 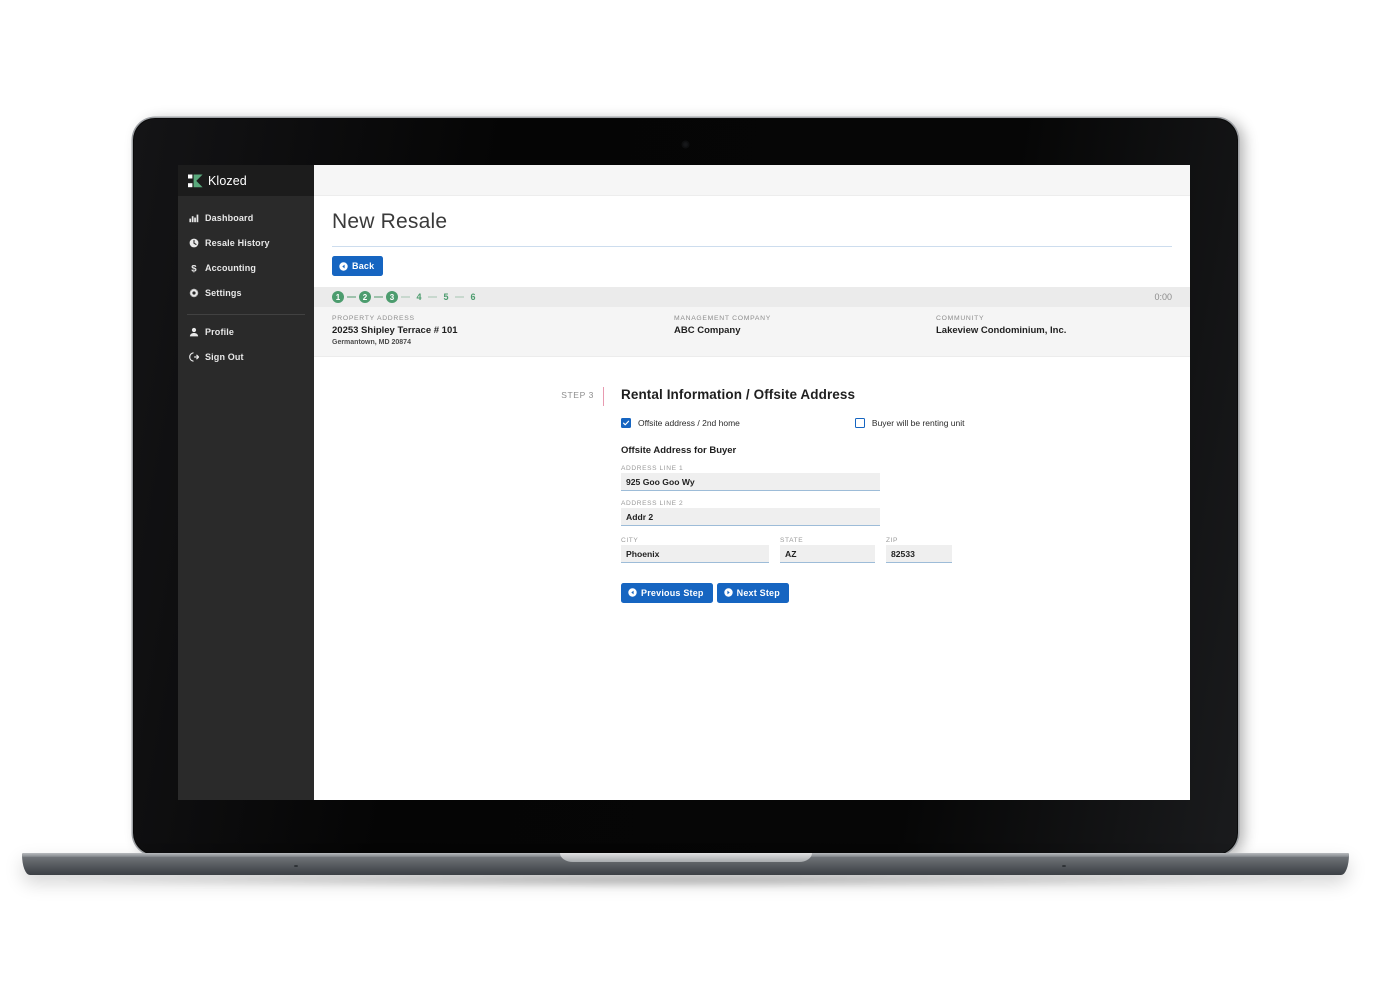 I want to click on city-input, so click(x=695, y=553).